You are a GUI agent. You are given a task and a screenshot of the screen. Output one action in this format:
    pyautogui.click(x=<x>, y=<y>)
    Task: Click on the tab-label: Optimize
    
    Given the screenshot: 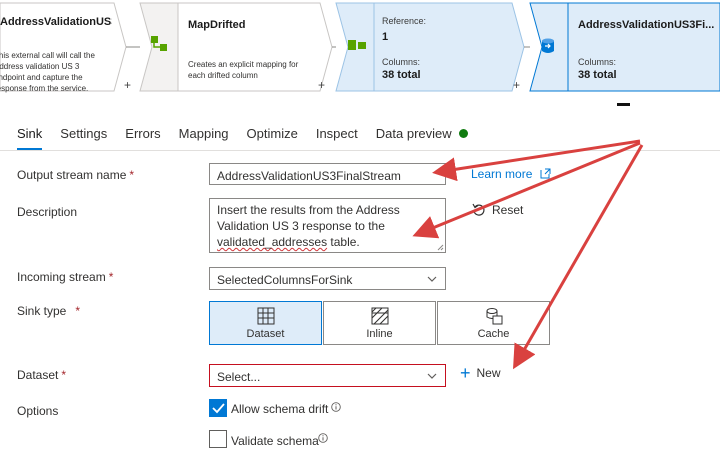 What is the action you would take?
    pyautogui.click(x=272, y=133)
    